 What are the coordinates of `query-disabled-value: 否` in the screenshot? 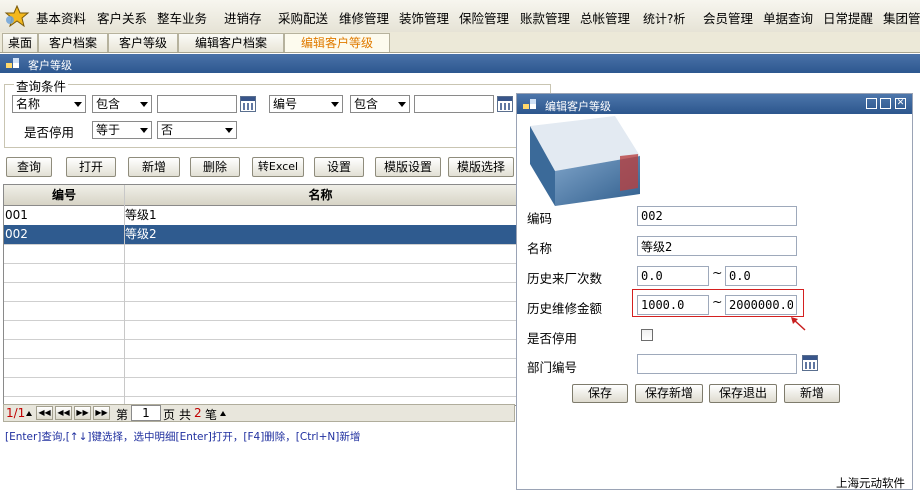 It's located at (167, 130).